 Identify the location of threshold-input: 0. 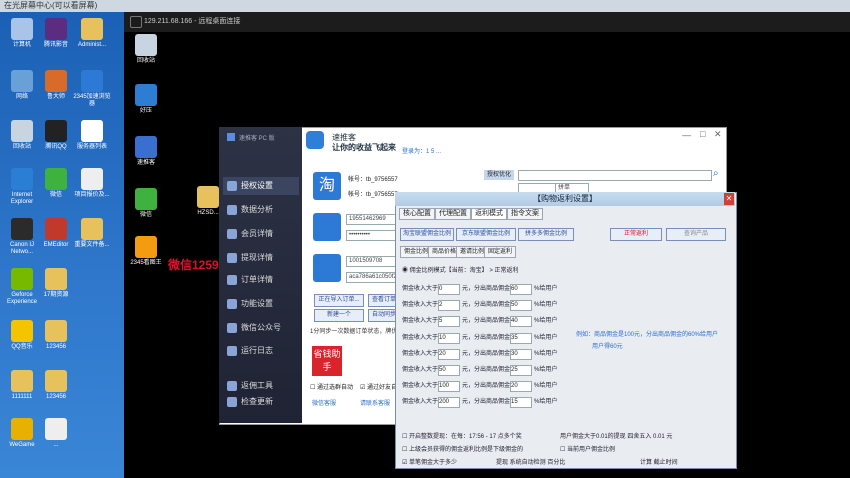
(449, 289).